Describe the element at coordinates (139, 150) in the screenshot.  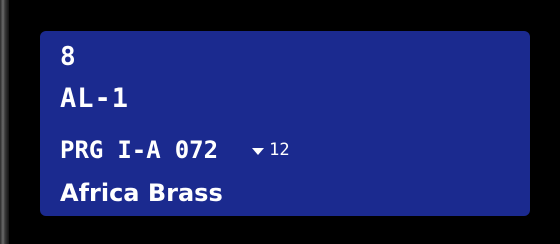
I see `program-bank: I-A` at that location.